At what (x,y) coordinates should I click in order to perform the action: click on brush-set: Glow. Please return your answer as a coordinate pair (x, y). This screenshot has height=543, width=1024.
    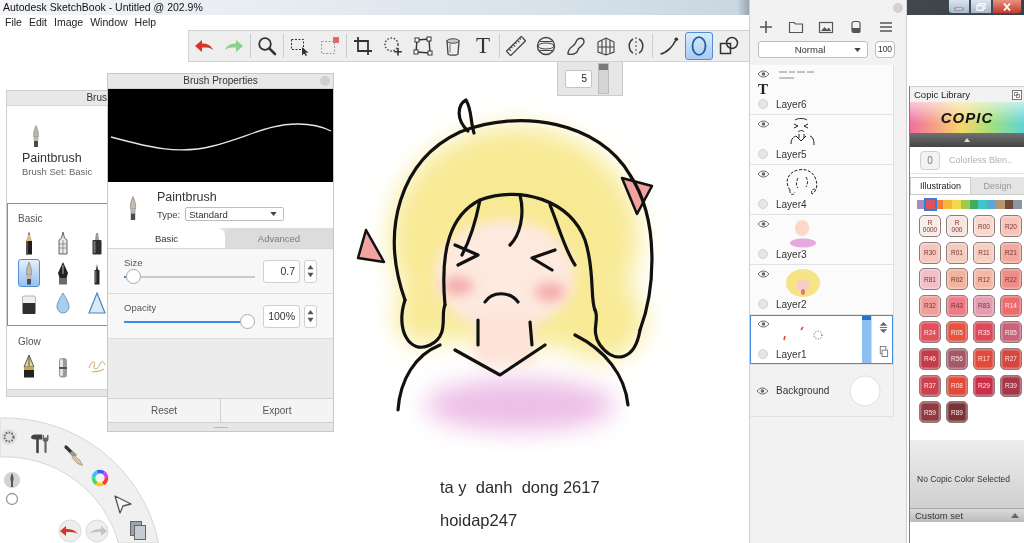
    Looking at the image, I should click on (57, 357).